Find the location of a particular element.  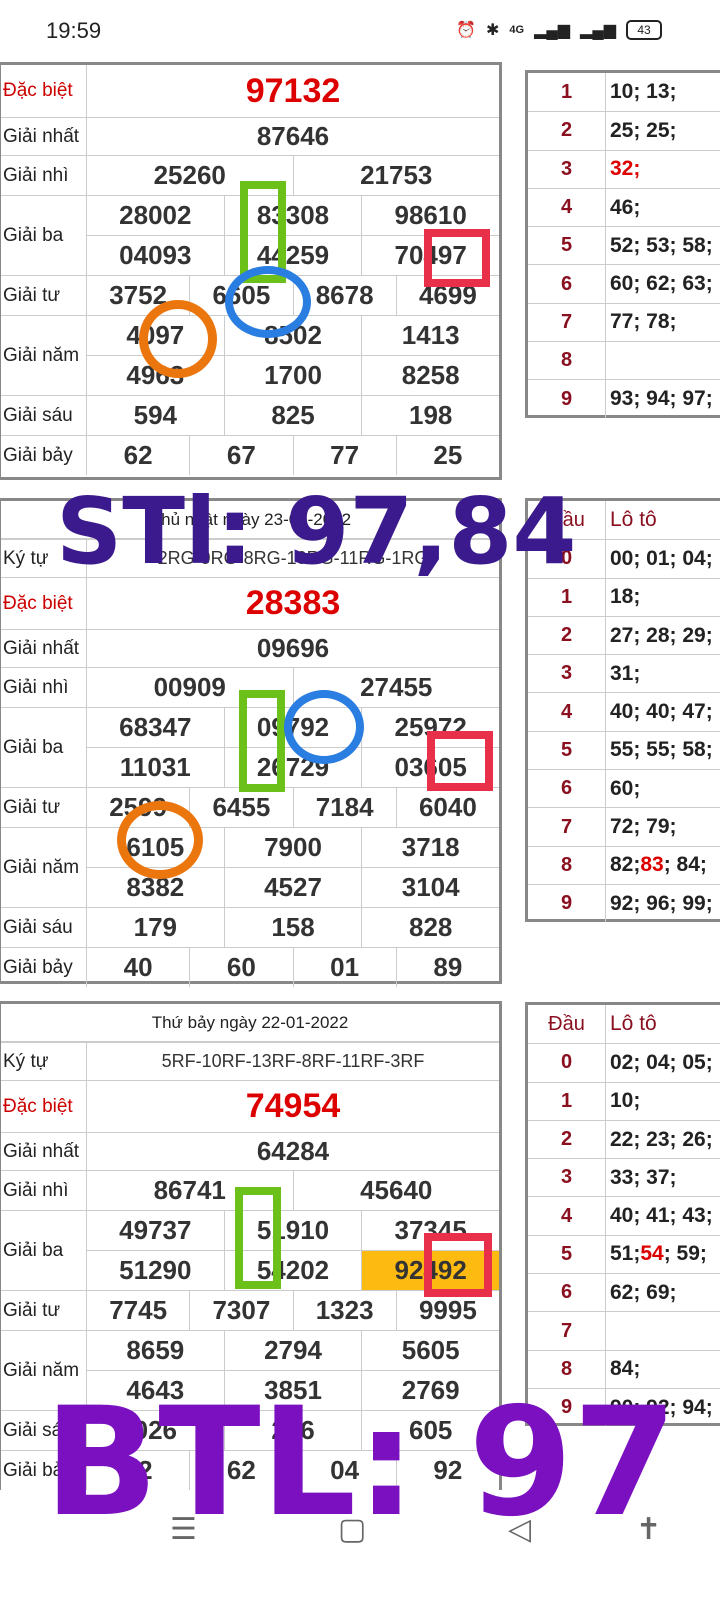

navigation-bar: ☰ ▢ ◁ ✝ is located at coordinates (360, 1545).